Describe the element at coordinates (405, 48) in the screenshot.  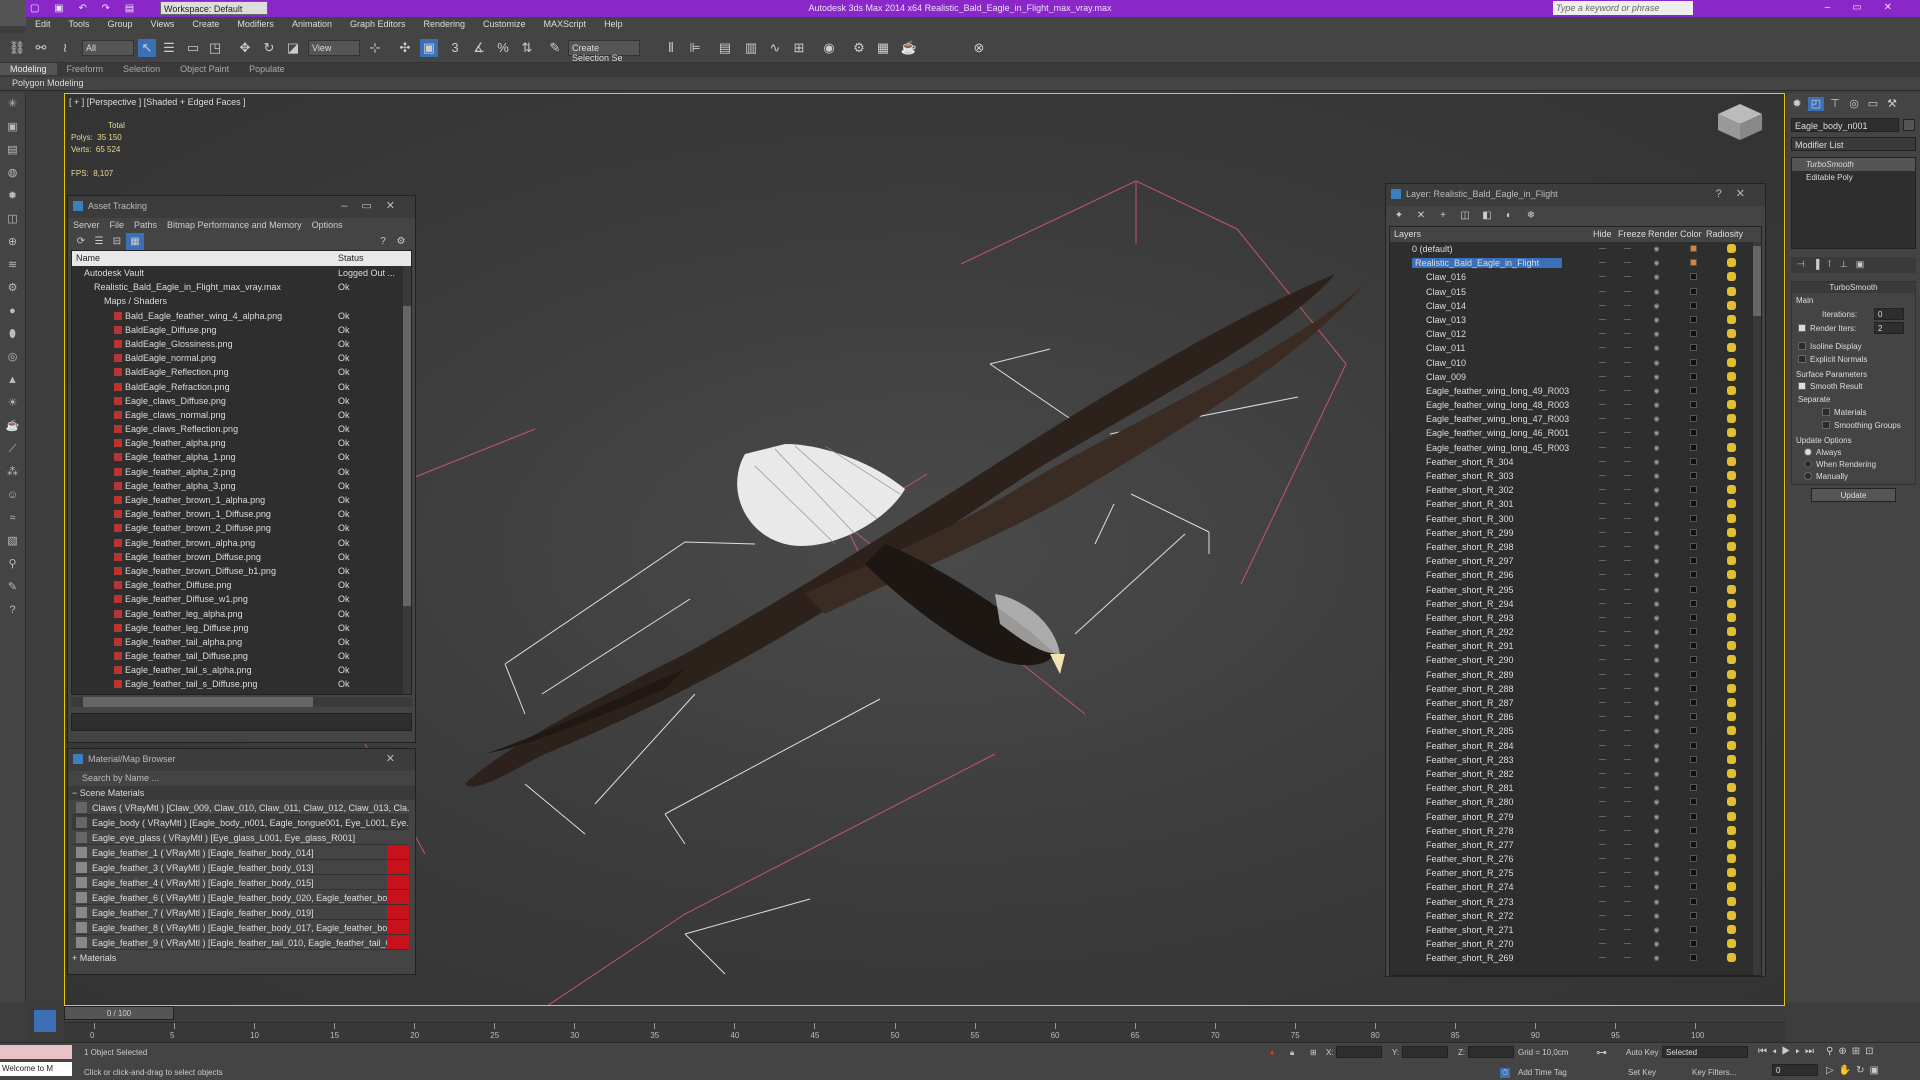
I see `select-manipulate-icon: ✣` at that location.